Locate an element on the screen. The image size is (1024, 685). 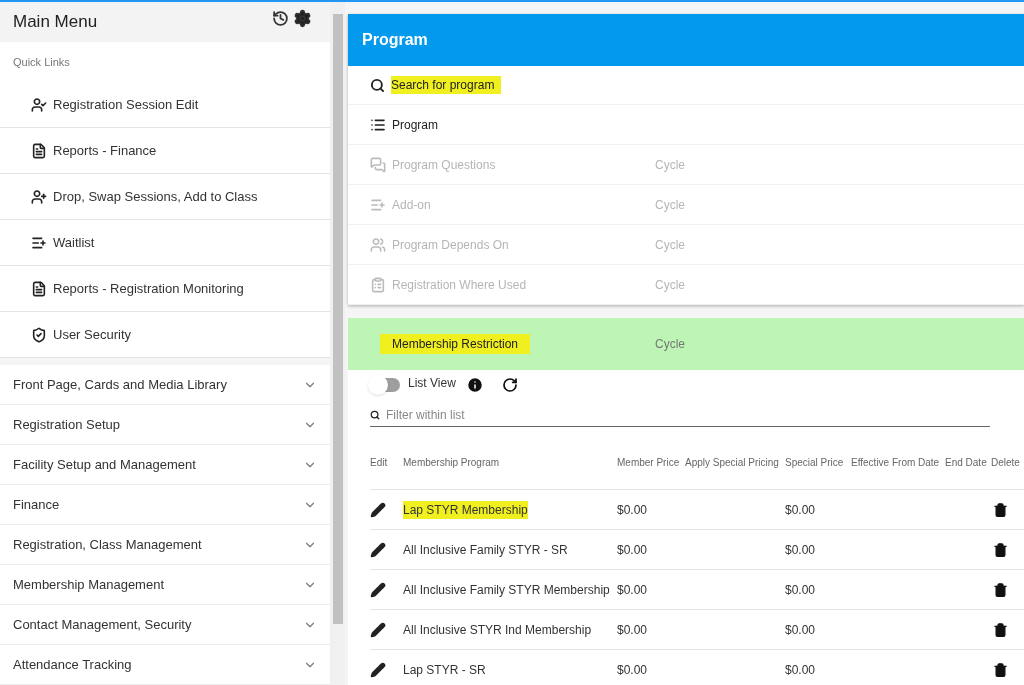
section-label: Quick Links is located at coordinates (41, 62).